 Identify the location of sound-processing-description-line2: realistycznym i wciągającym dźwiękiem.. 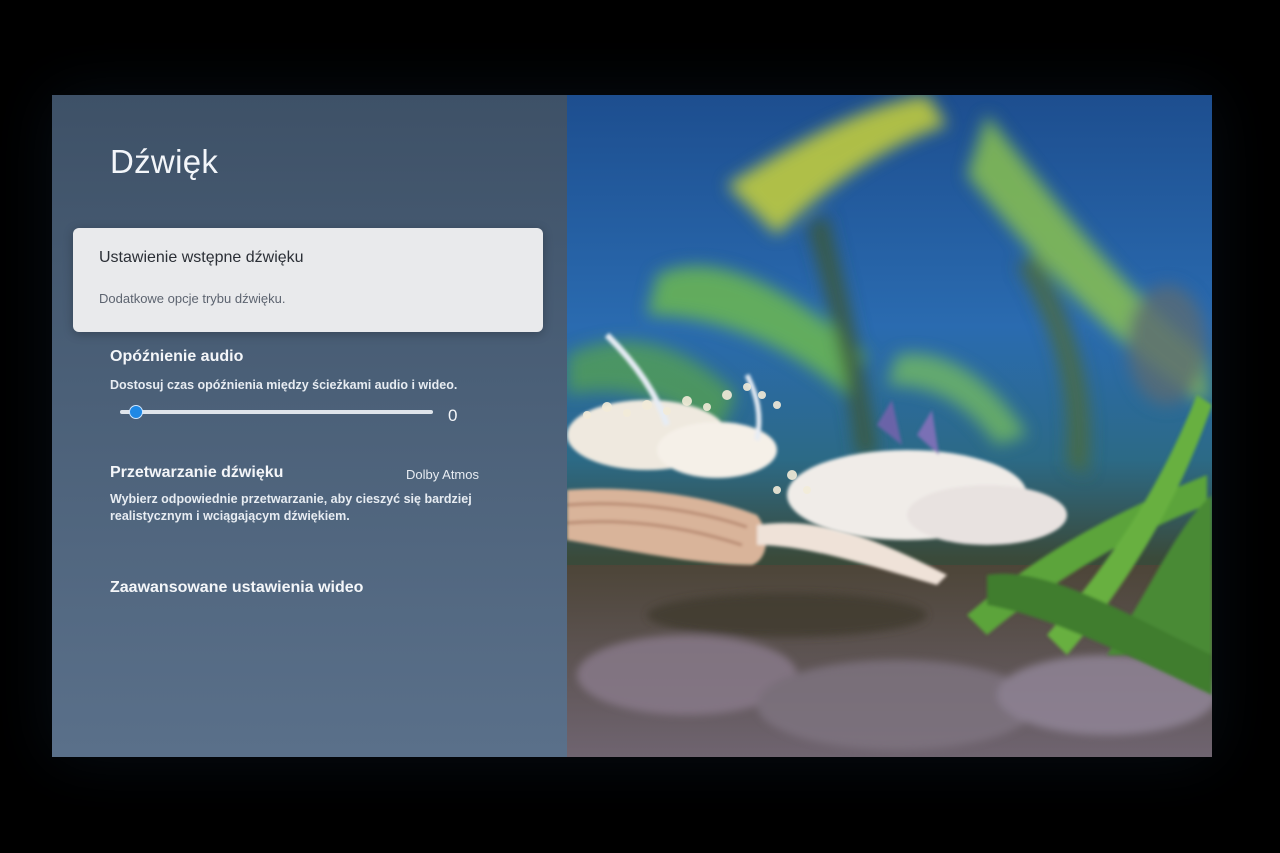
(230, 516).